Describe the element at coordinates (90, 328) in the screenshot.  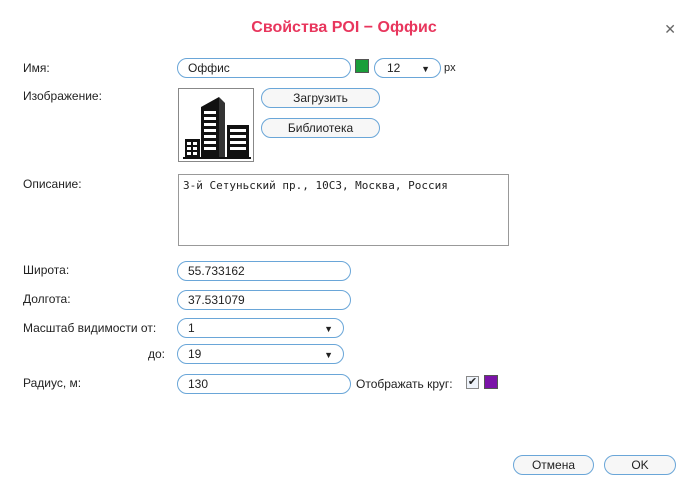
I see `zoom-from-label: Масштаб видимости от:` at that location.